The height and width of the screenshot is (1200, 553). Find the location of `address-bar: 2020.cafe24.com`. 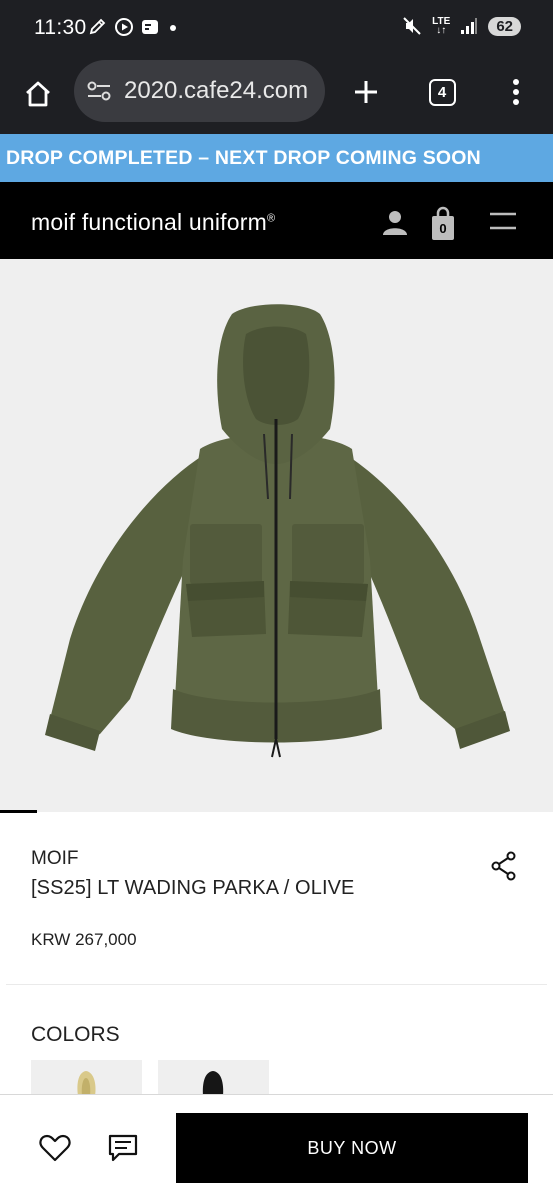

address-bar: 2020.cafe24.com is located at coordinates (199, 91).